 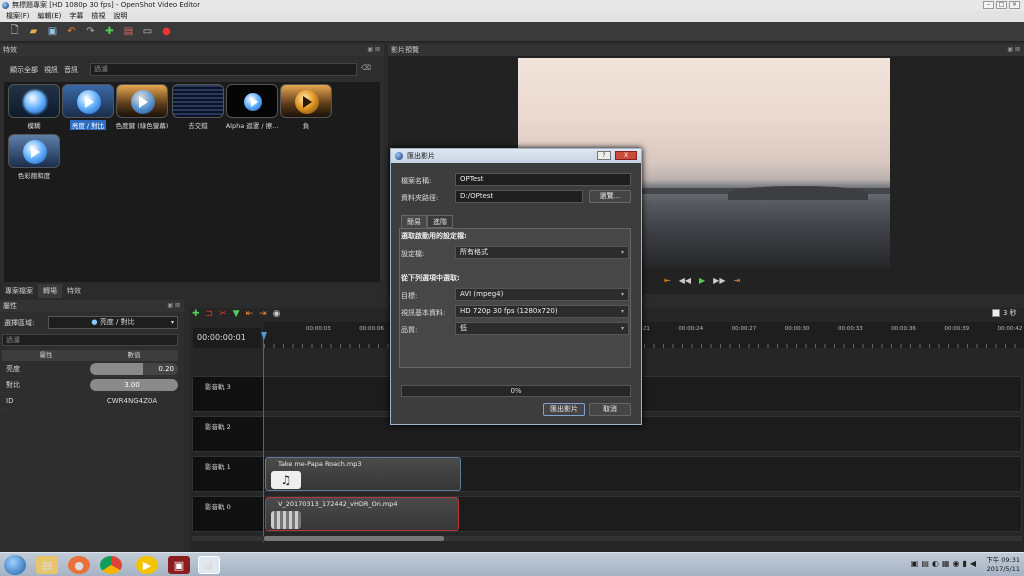 I want to click on ruler-tick-label: 00:00:30, so click(x=797, y=329).